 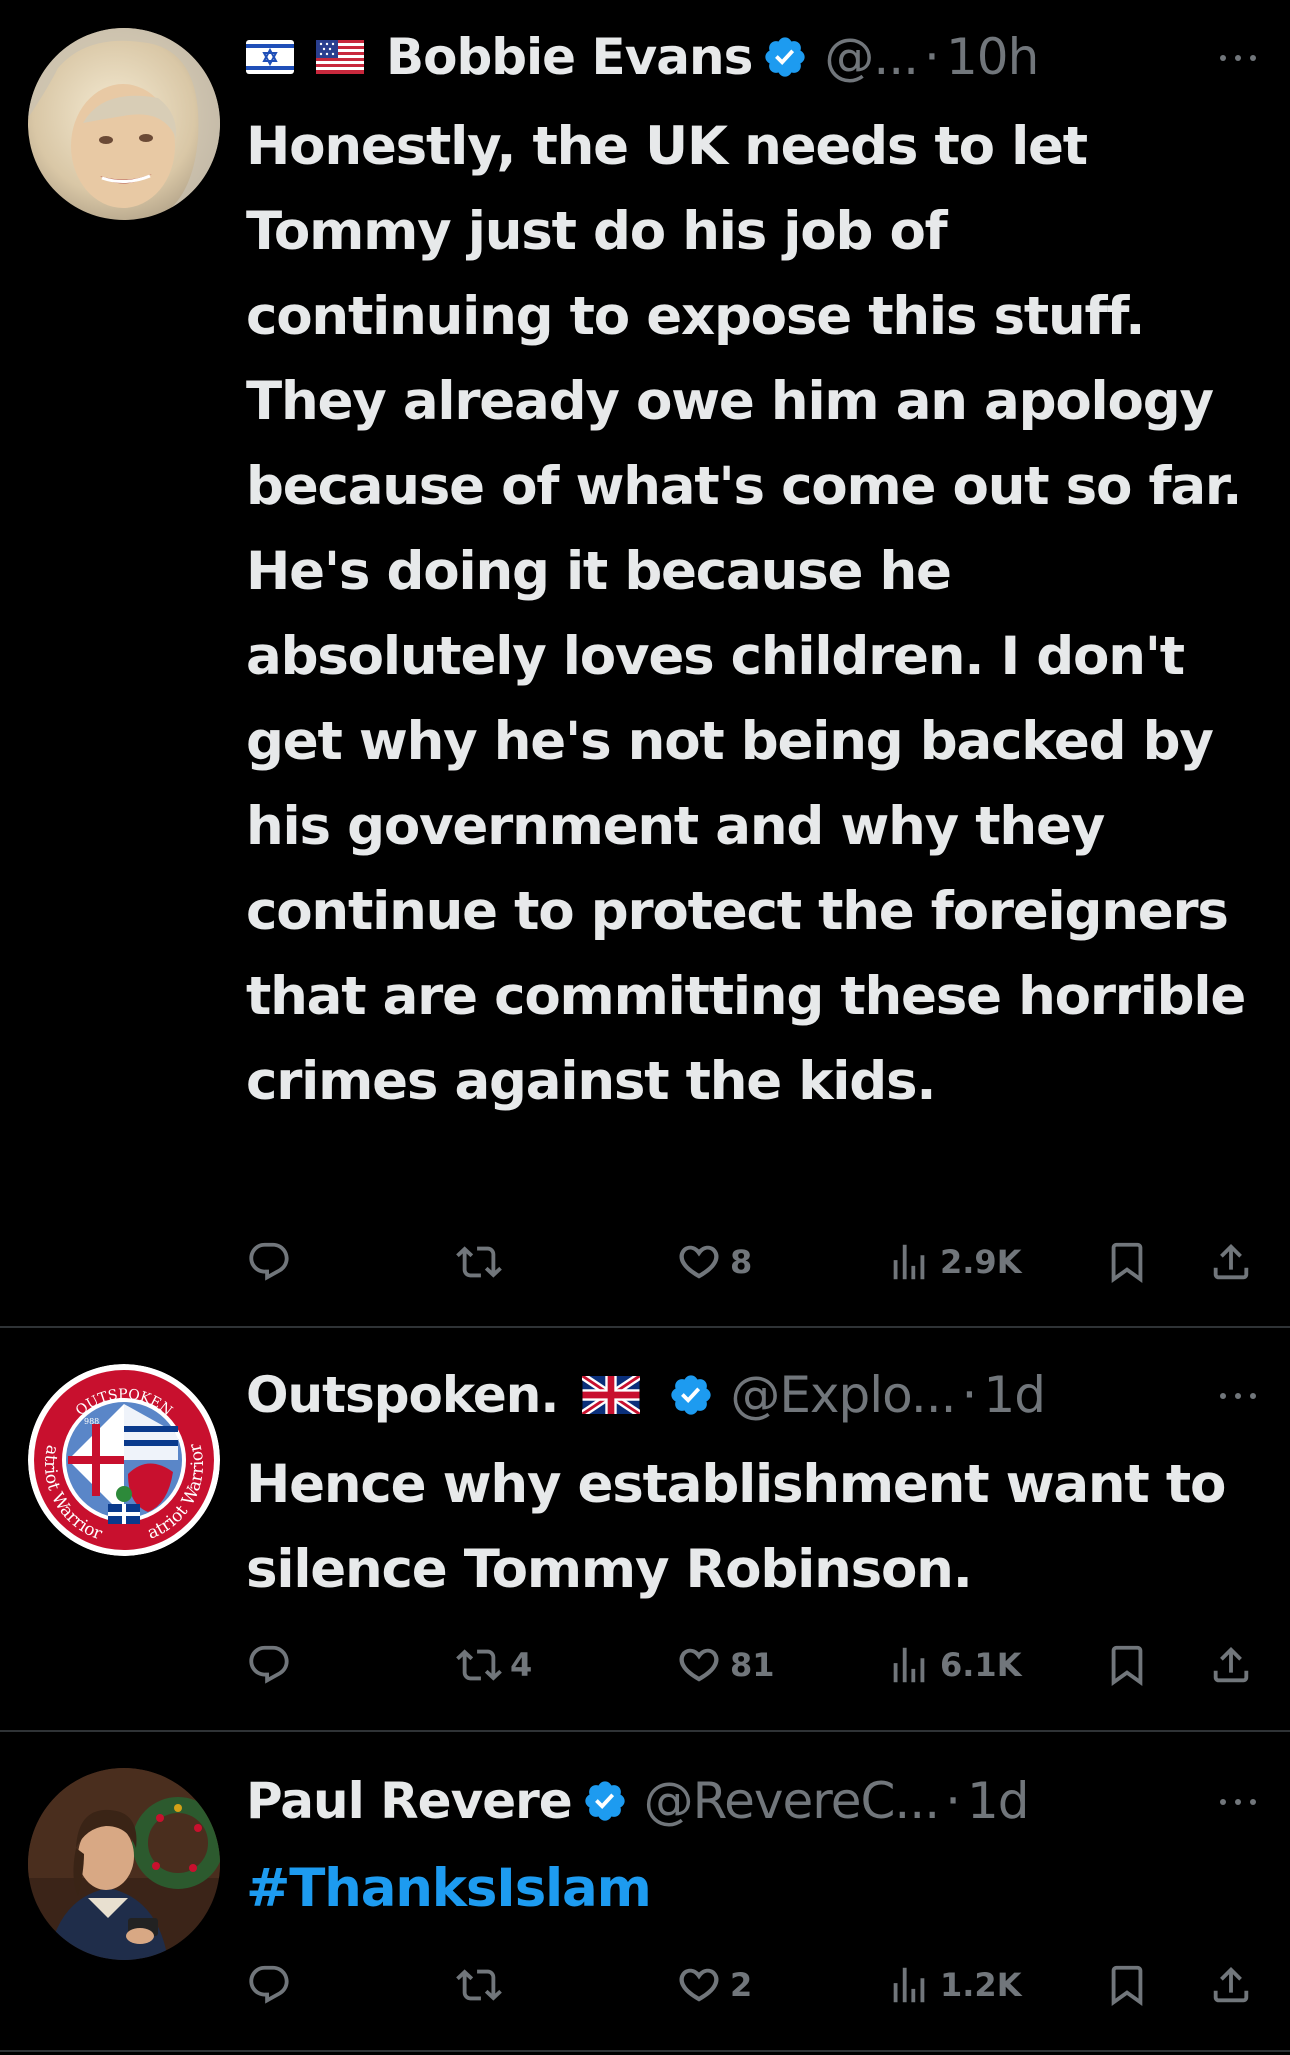 I want to click on like-count: 2, so click(x=741, y=1985).